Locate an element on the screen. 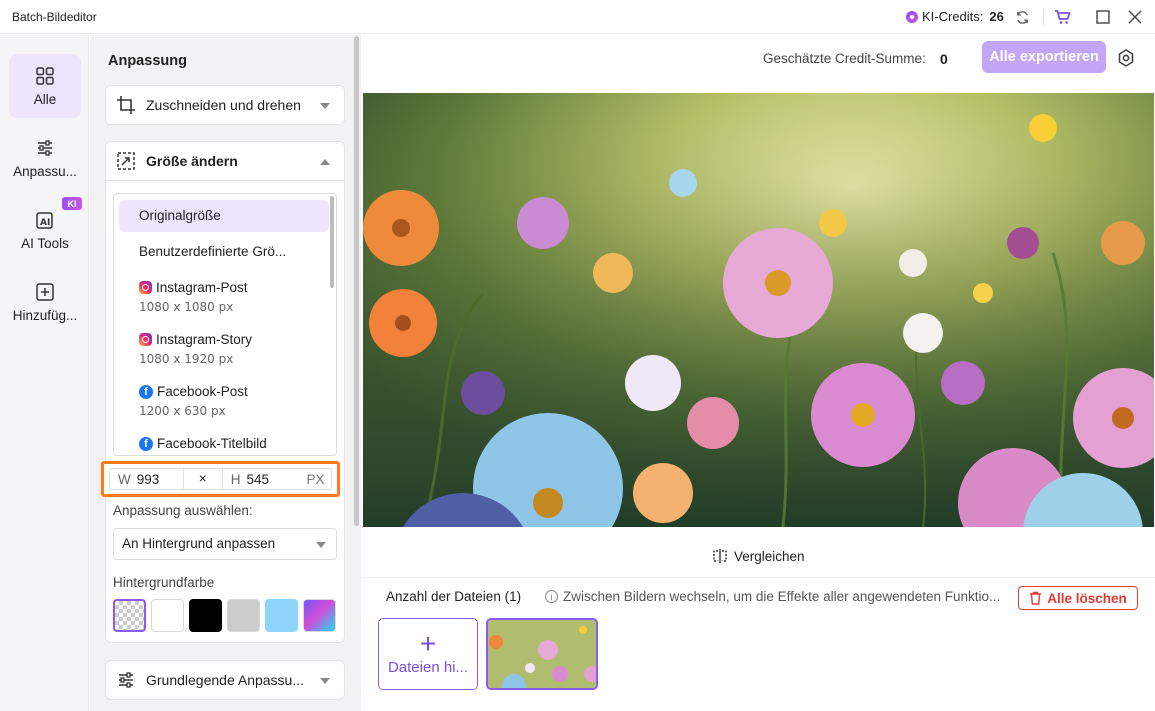 Image resolution: width=1155 pixels, height=711 pixels. ki-credits: KI-Credits: 26 is located at coordinates (955, 16).